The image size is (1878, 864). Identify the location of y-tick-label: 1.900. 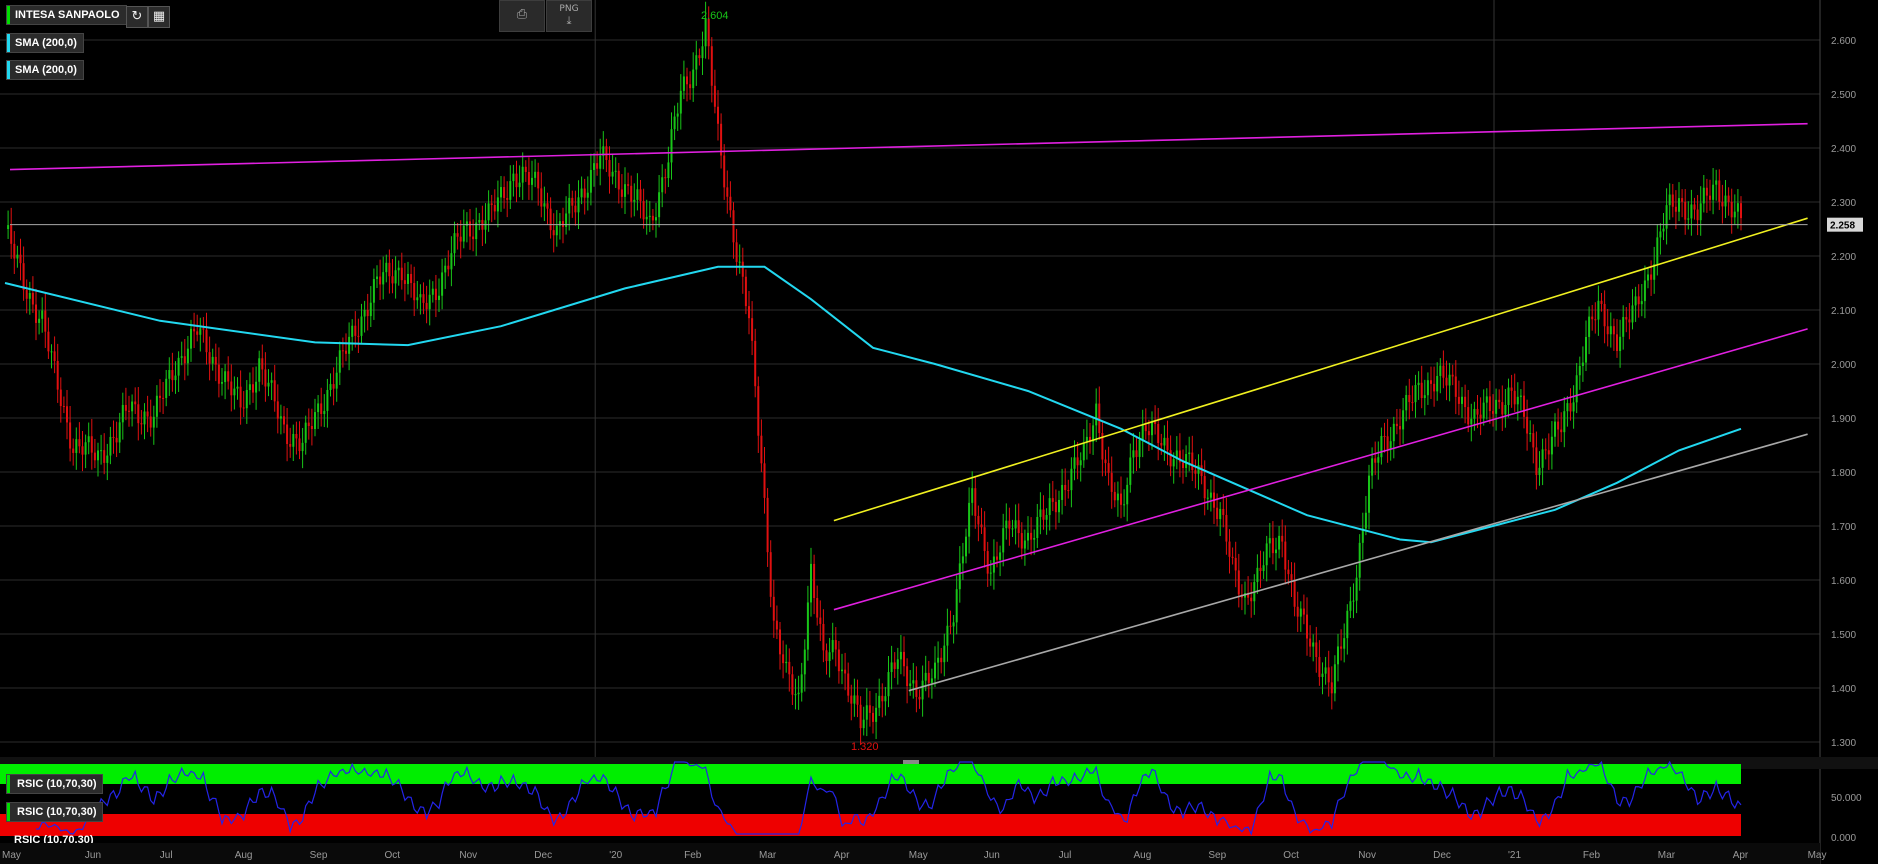
(1843, 419).